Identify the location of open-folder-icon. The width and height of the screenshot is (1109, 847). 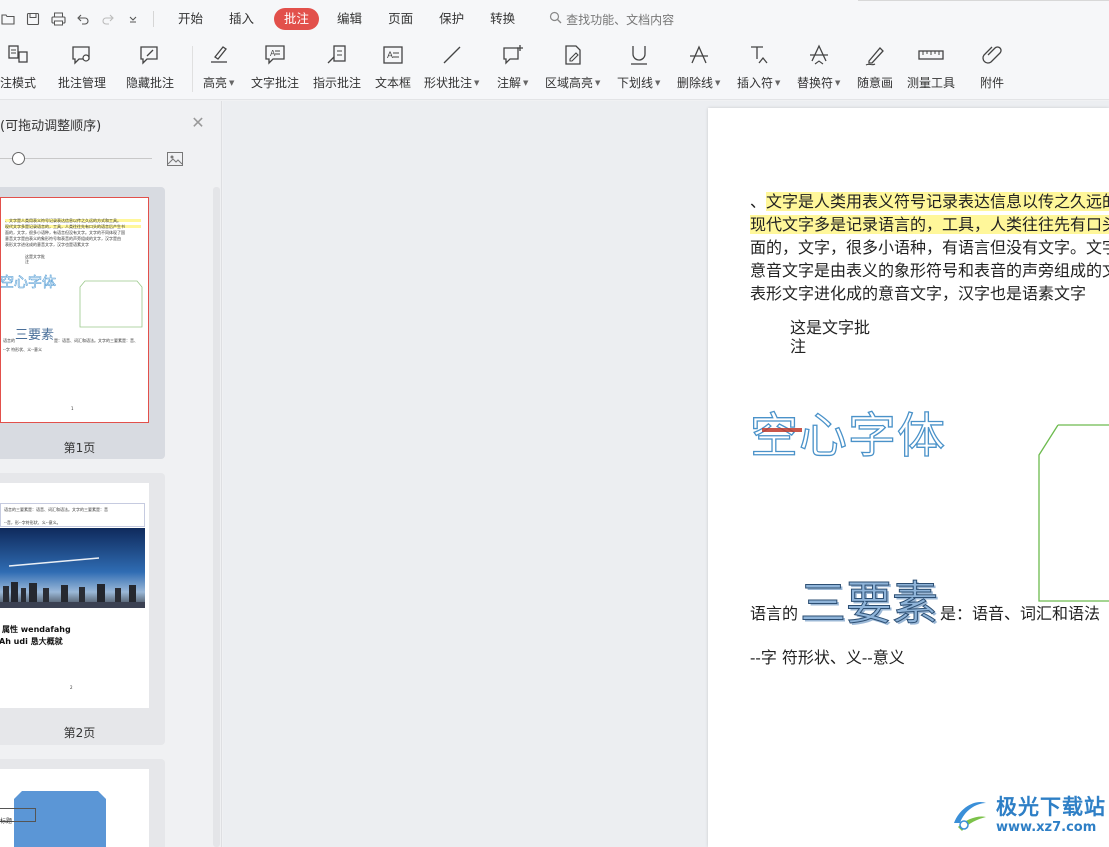
(8, 19).